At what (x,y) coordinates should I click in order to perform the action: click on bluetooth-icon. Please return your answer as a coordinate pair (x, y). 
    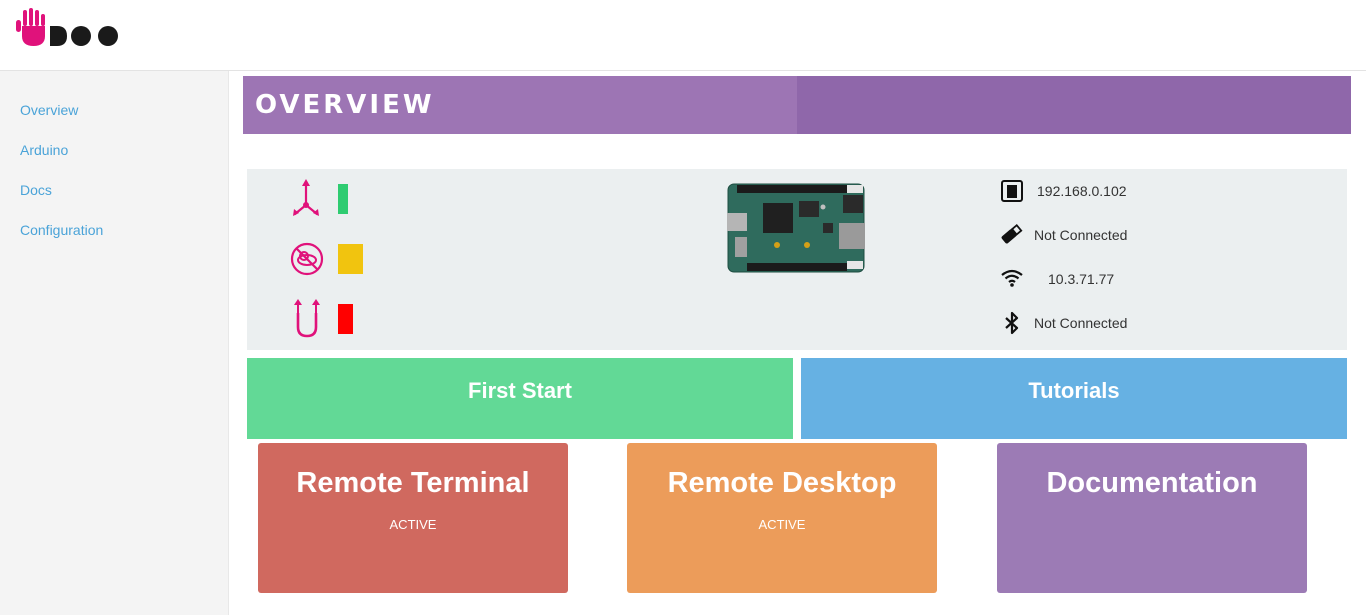
    Looking at the image, I should click on (1012, 325).